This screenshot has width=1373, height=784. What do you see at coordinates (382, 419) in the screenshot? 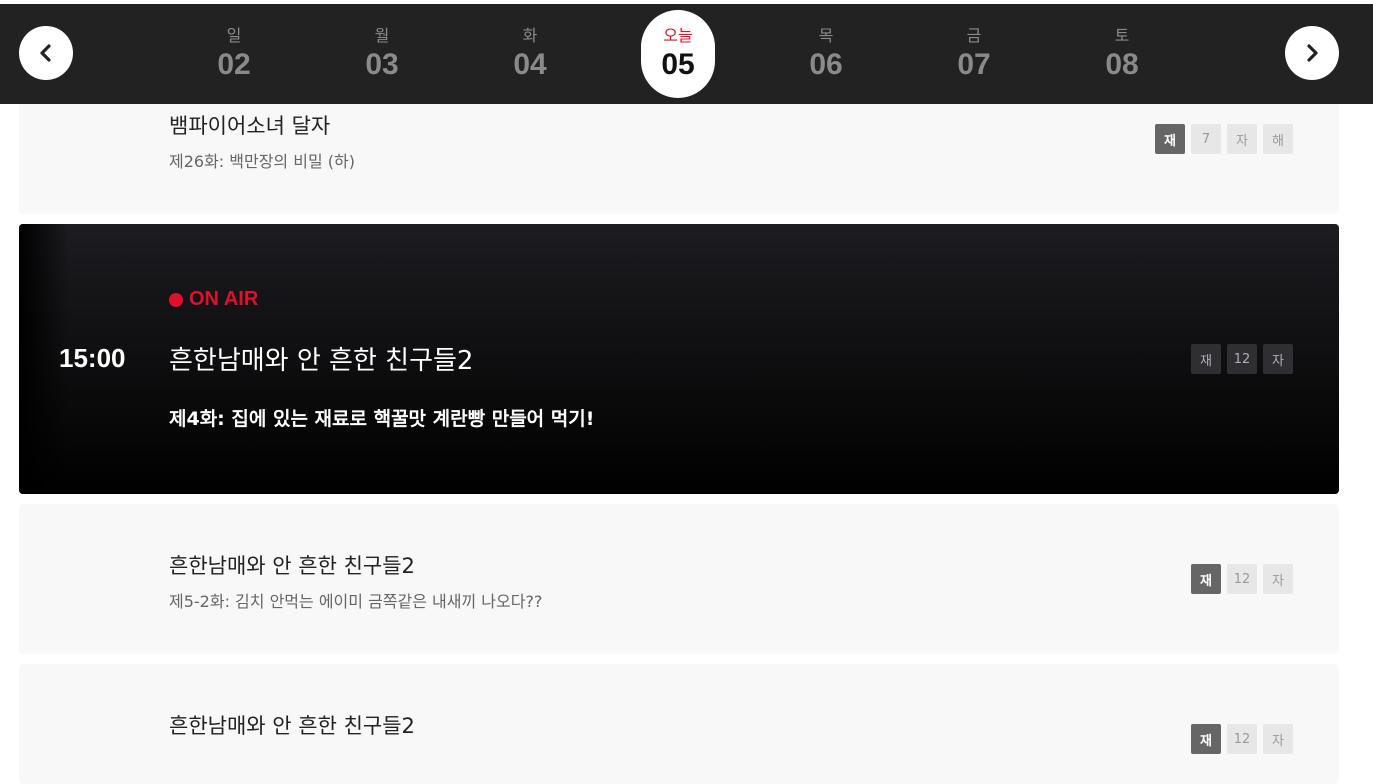
I see `program-episode: 제4화: 집에 있는 재료로 핵꿀맛 계란빵 만들어 먹기!` at bounding box center [382, 419].